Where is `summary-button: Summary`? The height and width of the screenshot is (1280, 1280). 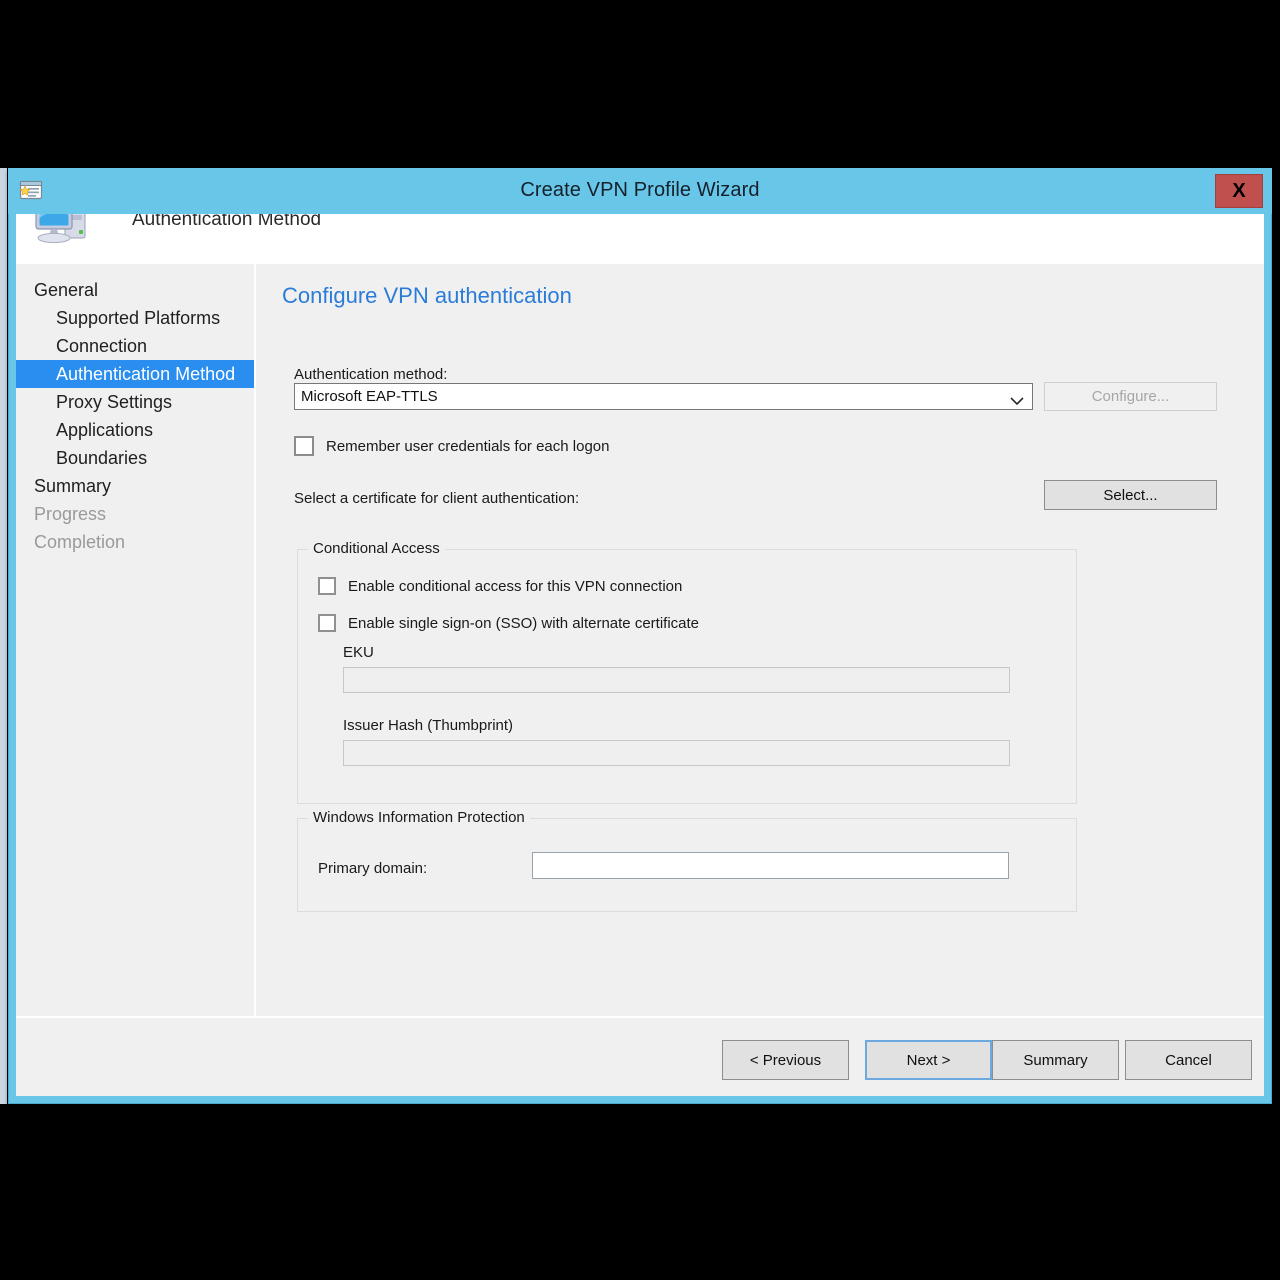
summary-button: Summary is located at coordinates (1055, 1060).